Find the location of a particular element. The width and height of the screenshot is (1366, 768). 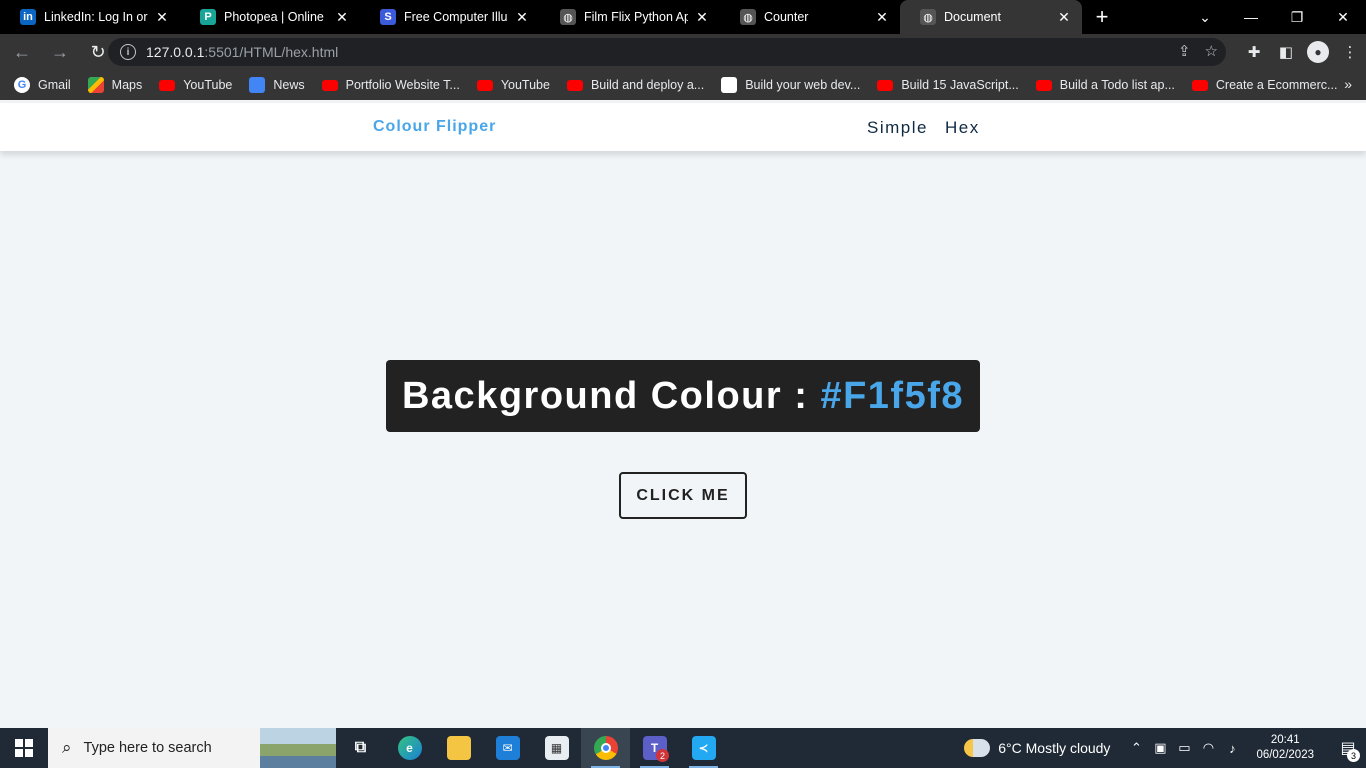

share-icon: ⇪ is located at coordinates (1184, 51).